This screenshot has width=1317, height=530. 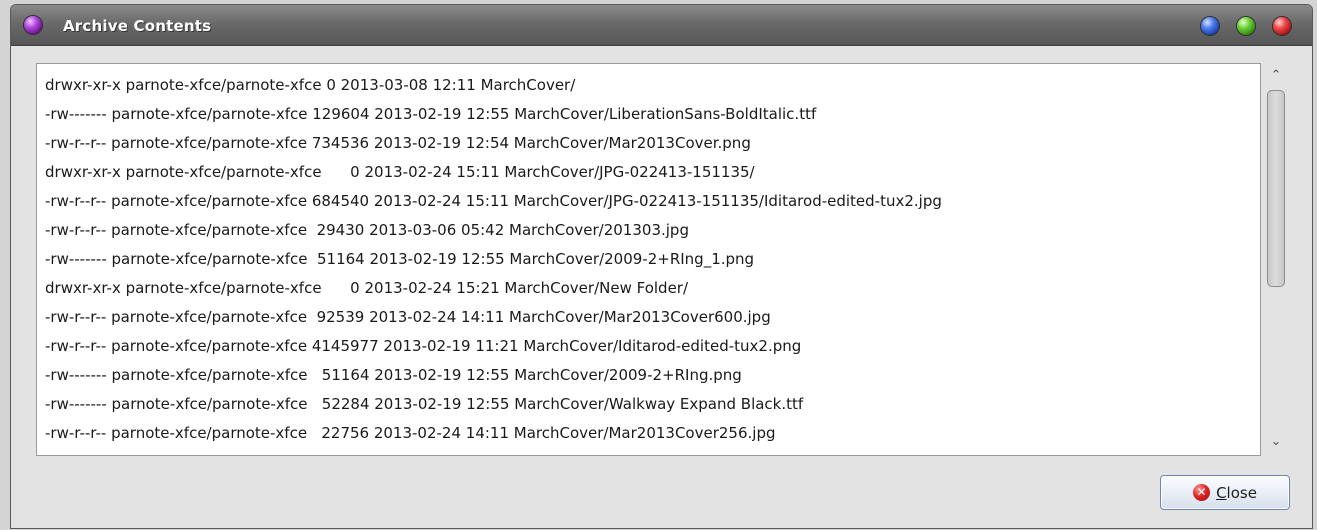 I want to click on minimize-button, so click(x=1210, y=26).